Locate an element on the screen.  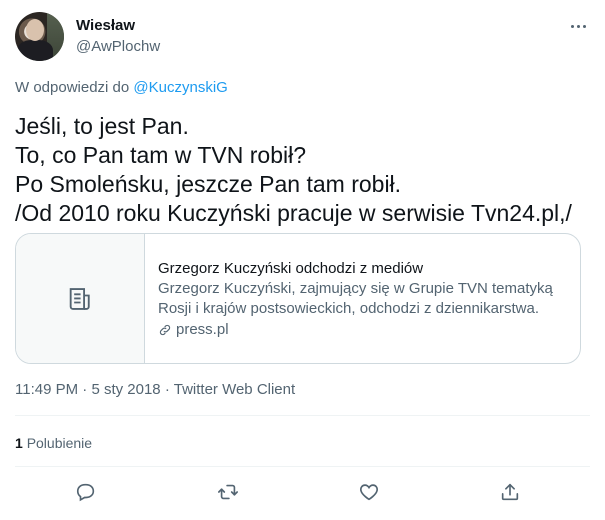
likes-label: Polubienie is located at coordinates (59, 443).